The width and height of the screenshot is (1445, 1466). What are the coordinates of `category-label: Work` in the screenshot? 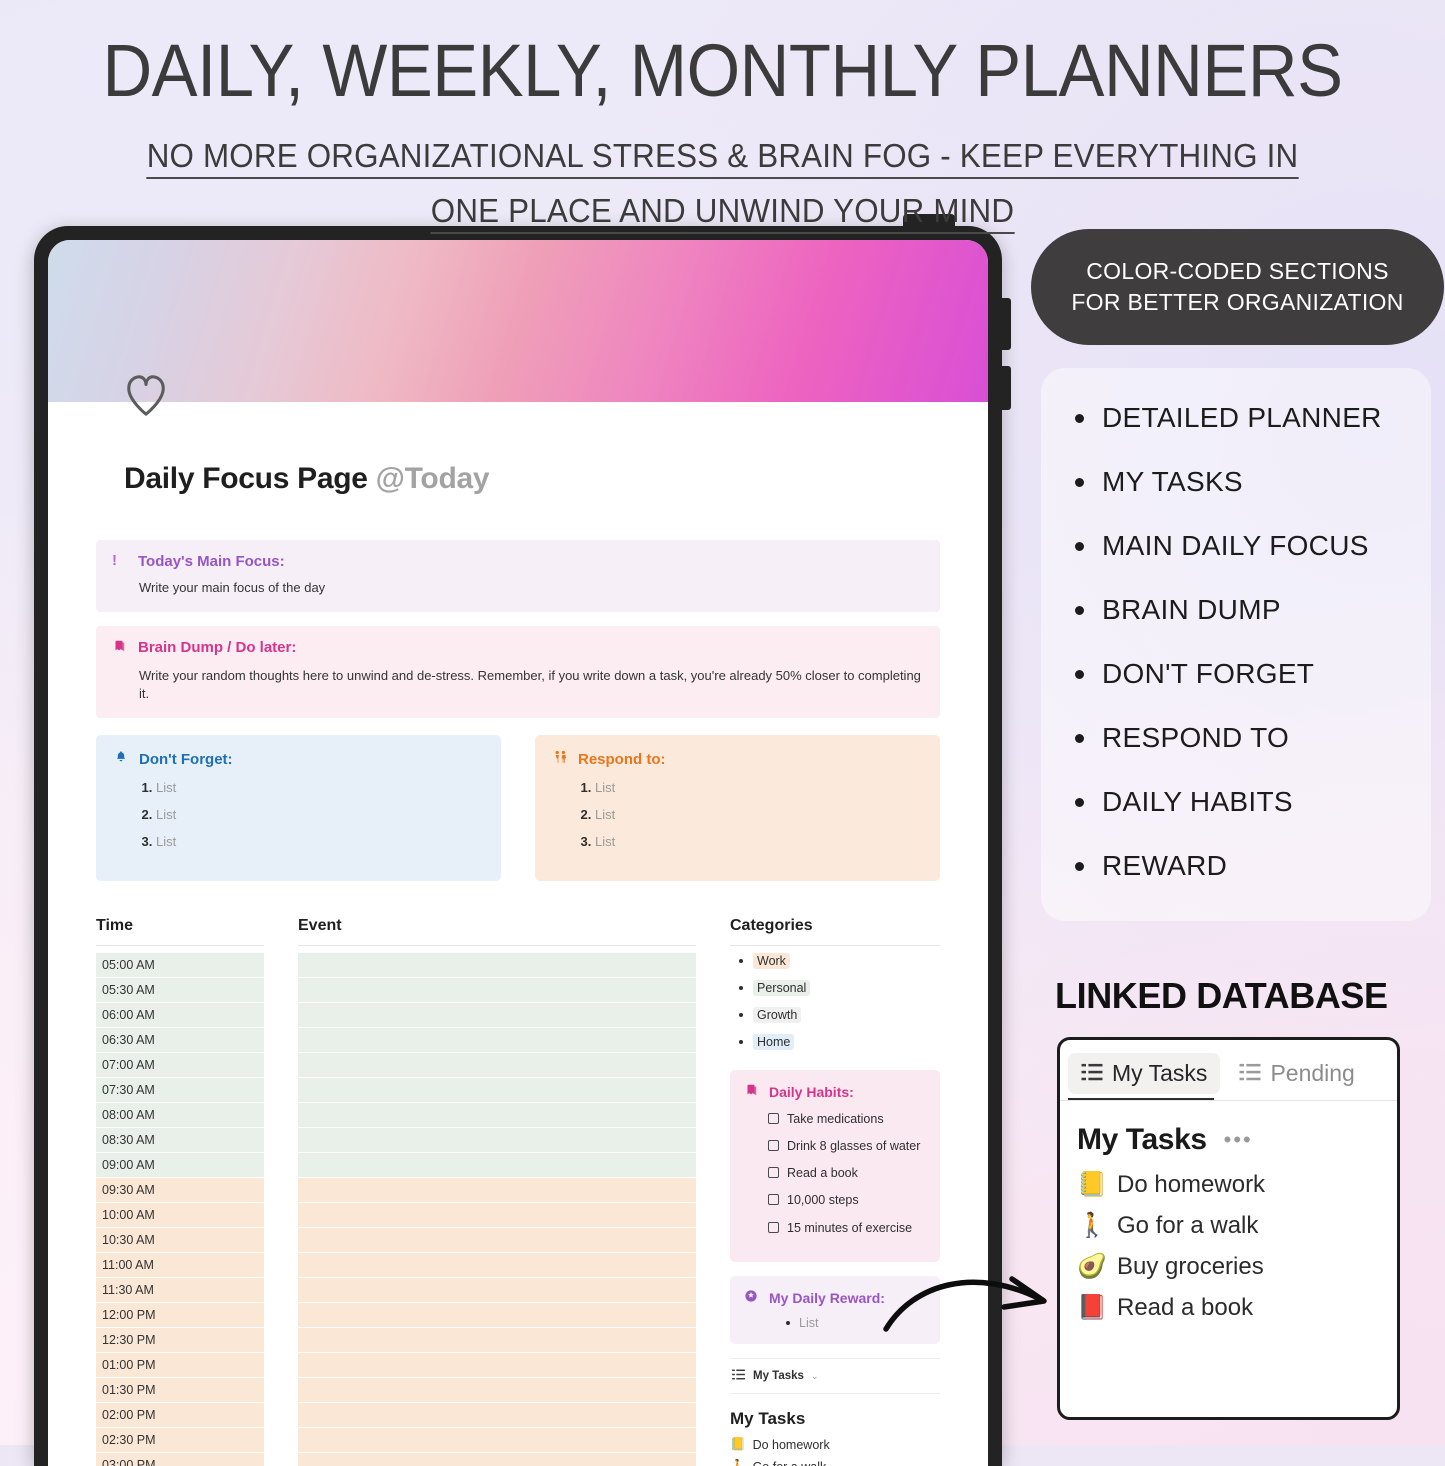 It's located at (771, 960).